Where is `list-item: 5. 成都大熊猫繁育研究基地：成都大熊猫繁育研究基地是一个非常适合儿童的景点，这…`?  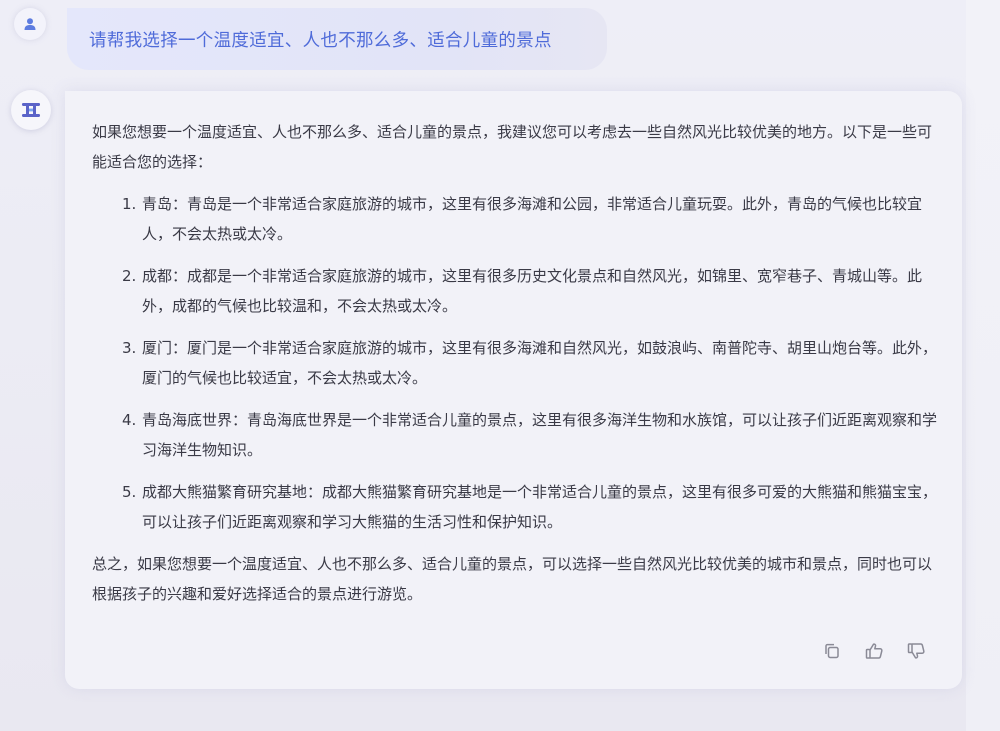 list-item: 5. 成都大熊猫繁育研究基地：成都大熊猫繁育研究基地是一个非常适合儿童的景点，这… is located at coordinates (517, 507).